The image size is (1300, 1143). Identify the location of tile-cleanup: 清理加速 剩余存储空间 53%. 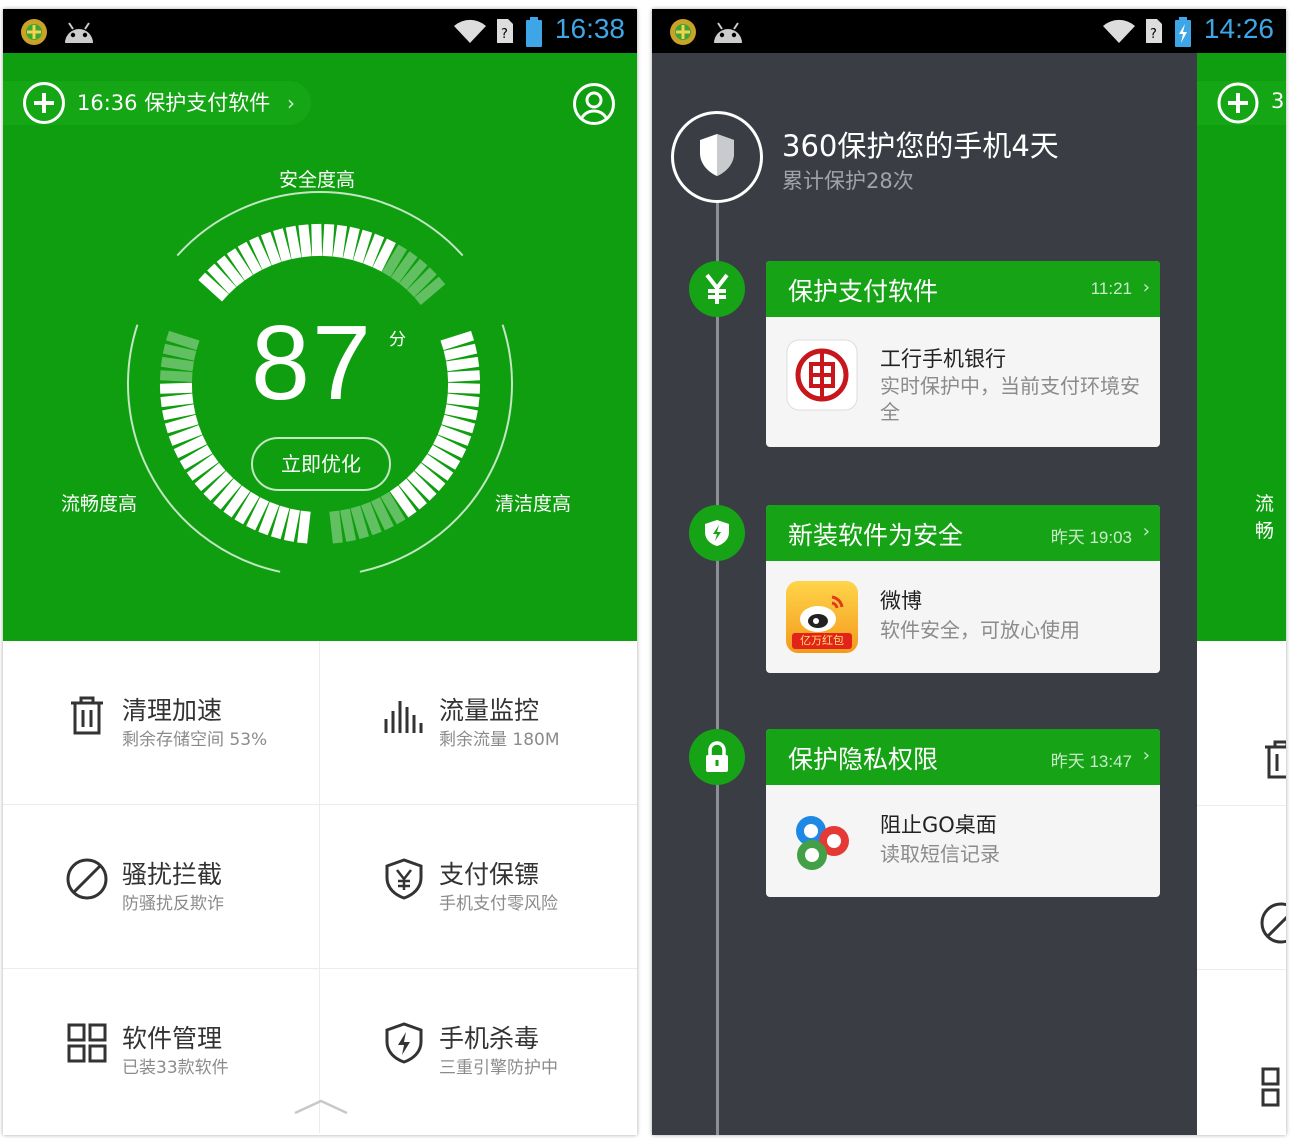
(161, 723).